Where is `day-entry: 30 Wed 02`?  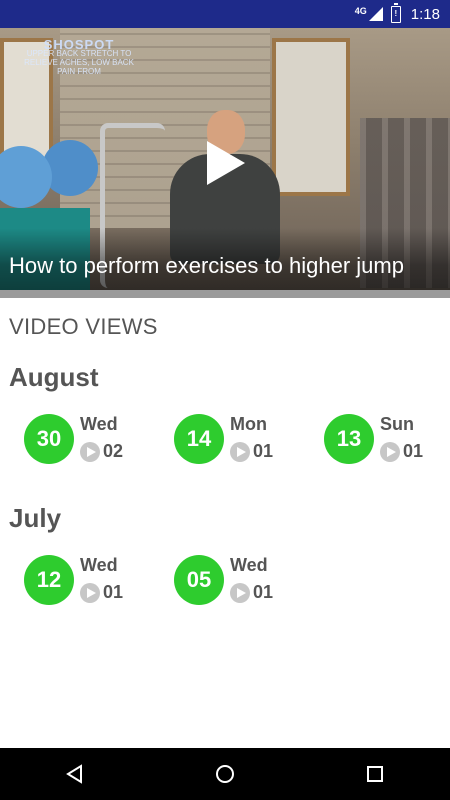
day-entry: 30 Wed 02 is located at coordinates (94, 439).